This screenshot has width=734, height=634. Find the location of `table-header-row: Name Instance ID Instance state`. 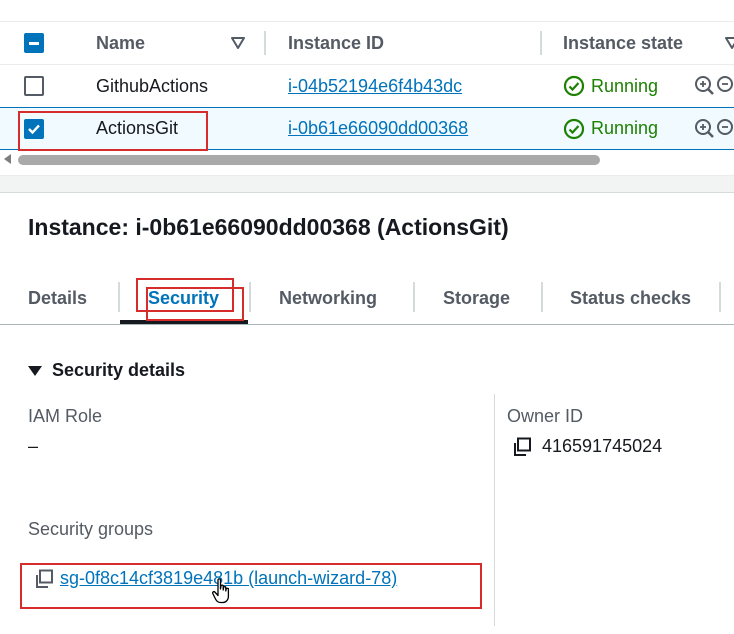

table-header-row: Name Instance ID Instance state is located at coordinates (367, 43).